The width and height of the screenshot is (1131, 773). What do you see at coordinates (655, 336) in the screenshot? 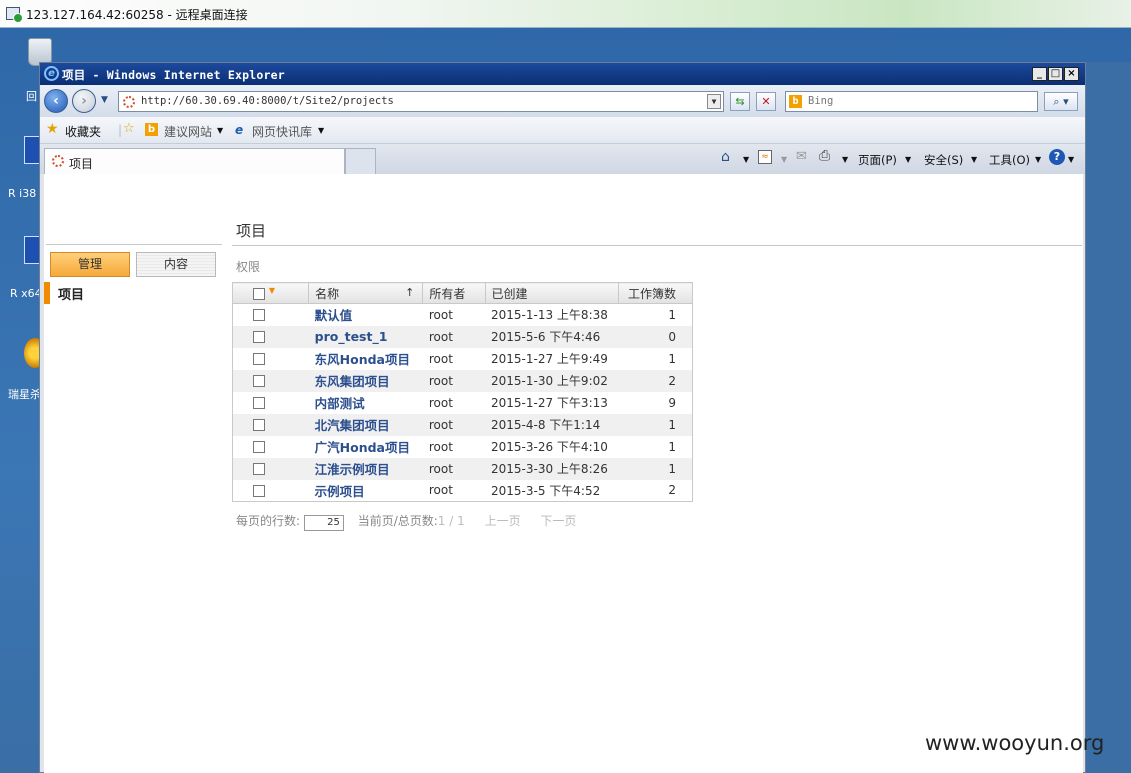
I see `workbook-count-link: 0` at bounding box center [655, 336].